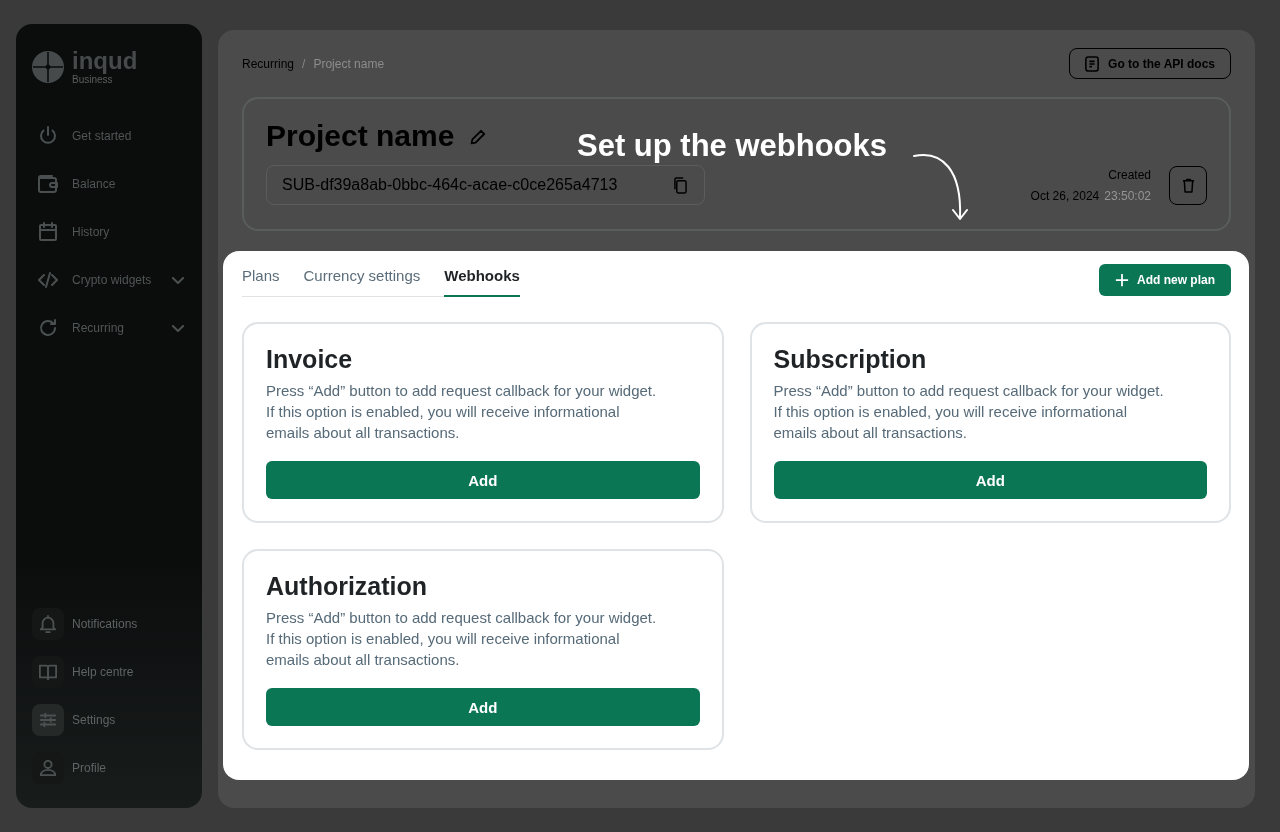 The image size is (1280, 832). Describe the element at coordinates (109, 280) in the screenshot. I see `sidebar-item: Crypto widgets` at that location.